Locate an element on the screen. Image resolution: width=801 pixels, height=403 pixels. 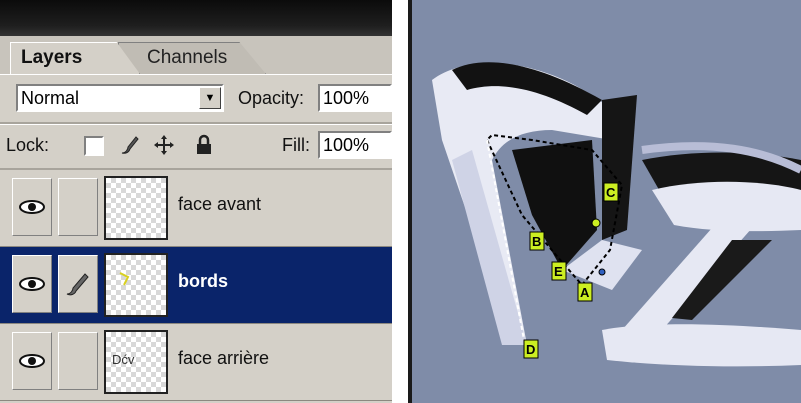
marker-b: B is located at coordinates (537, 241).